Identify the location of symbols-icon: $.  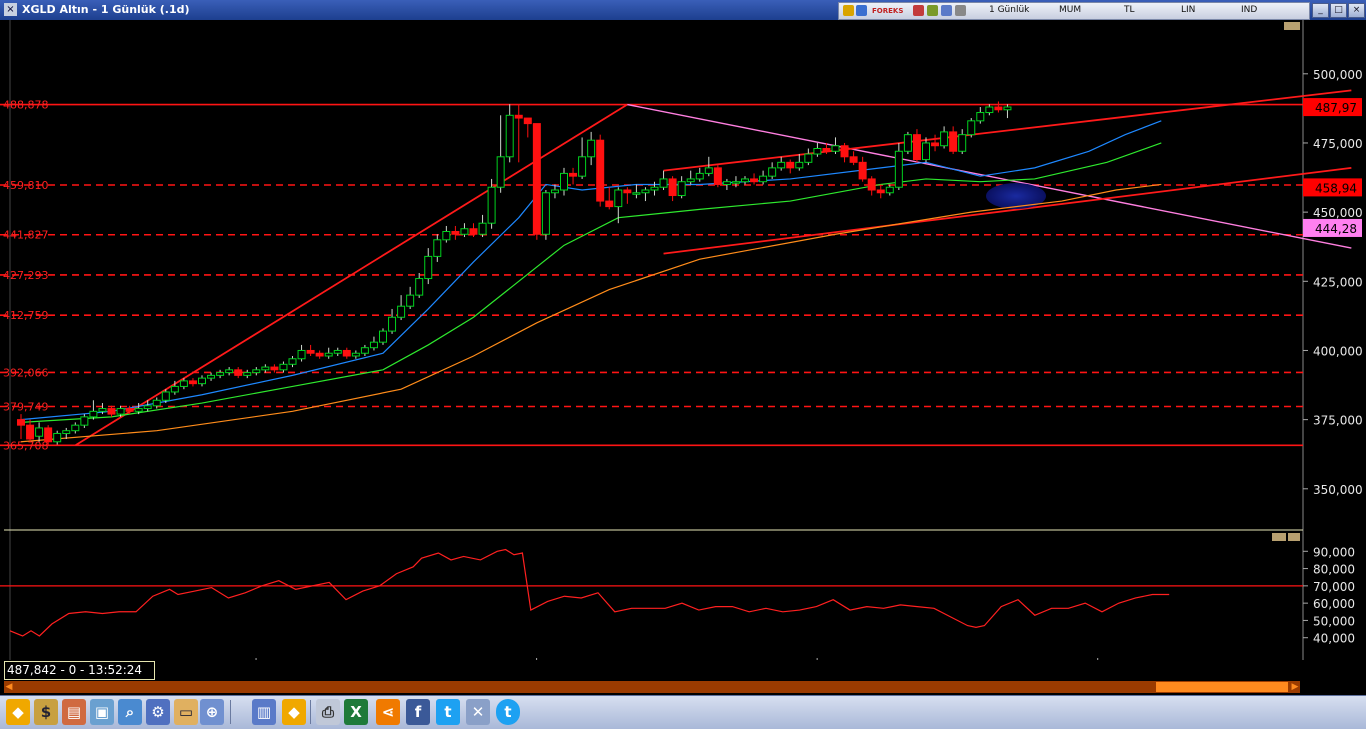
(46, 712).